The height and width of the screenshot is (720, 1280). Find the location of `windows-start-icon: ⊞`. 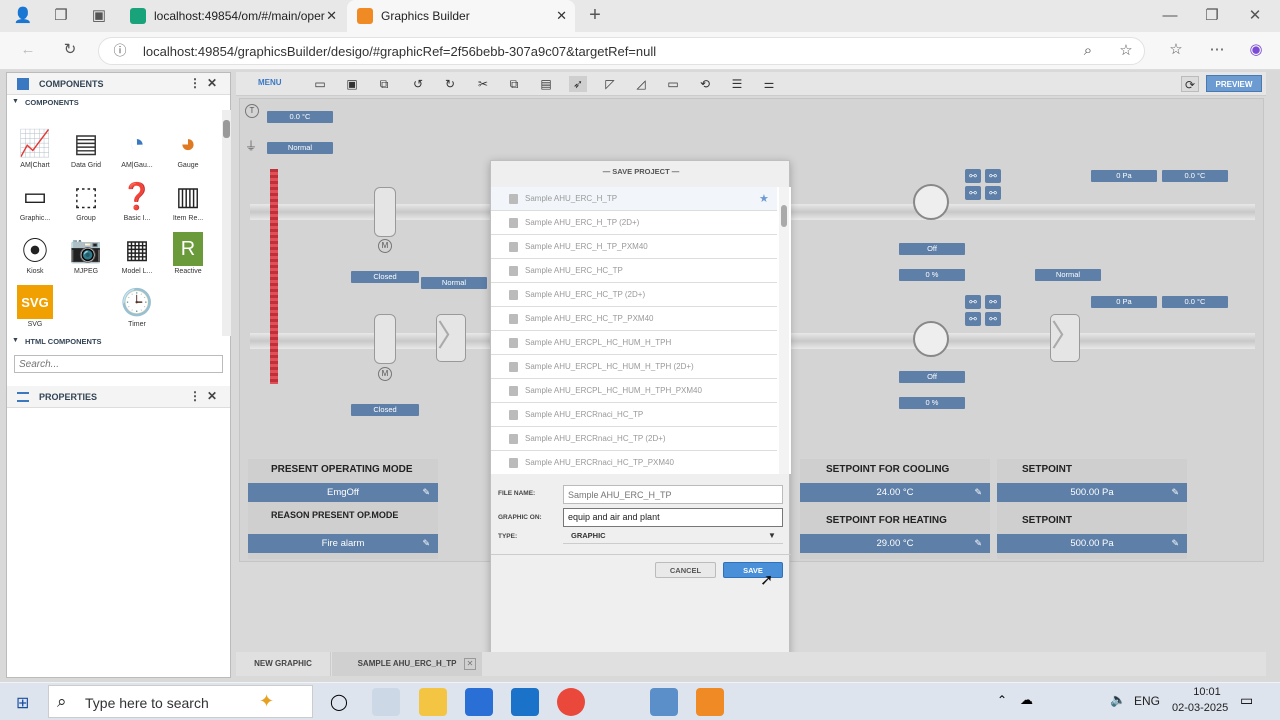

windows-start-icon: ⊞ is located at coordinates (25, 702).